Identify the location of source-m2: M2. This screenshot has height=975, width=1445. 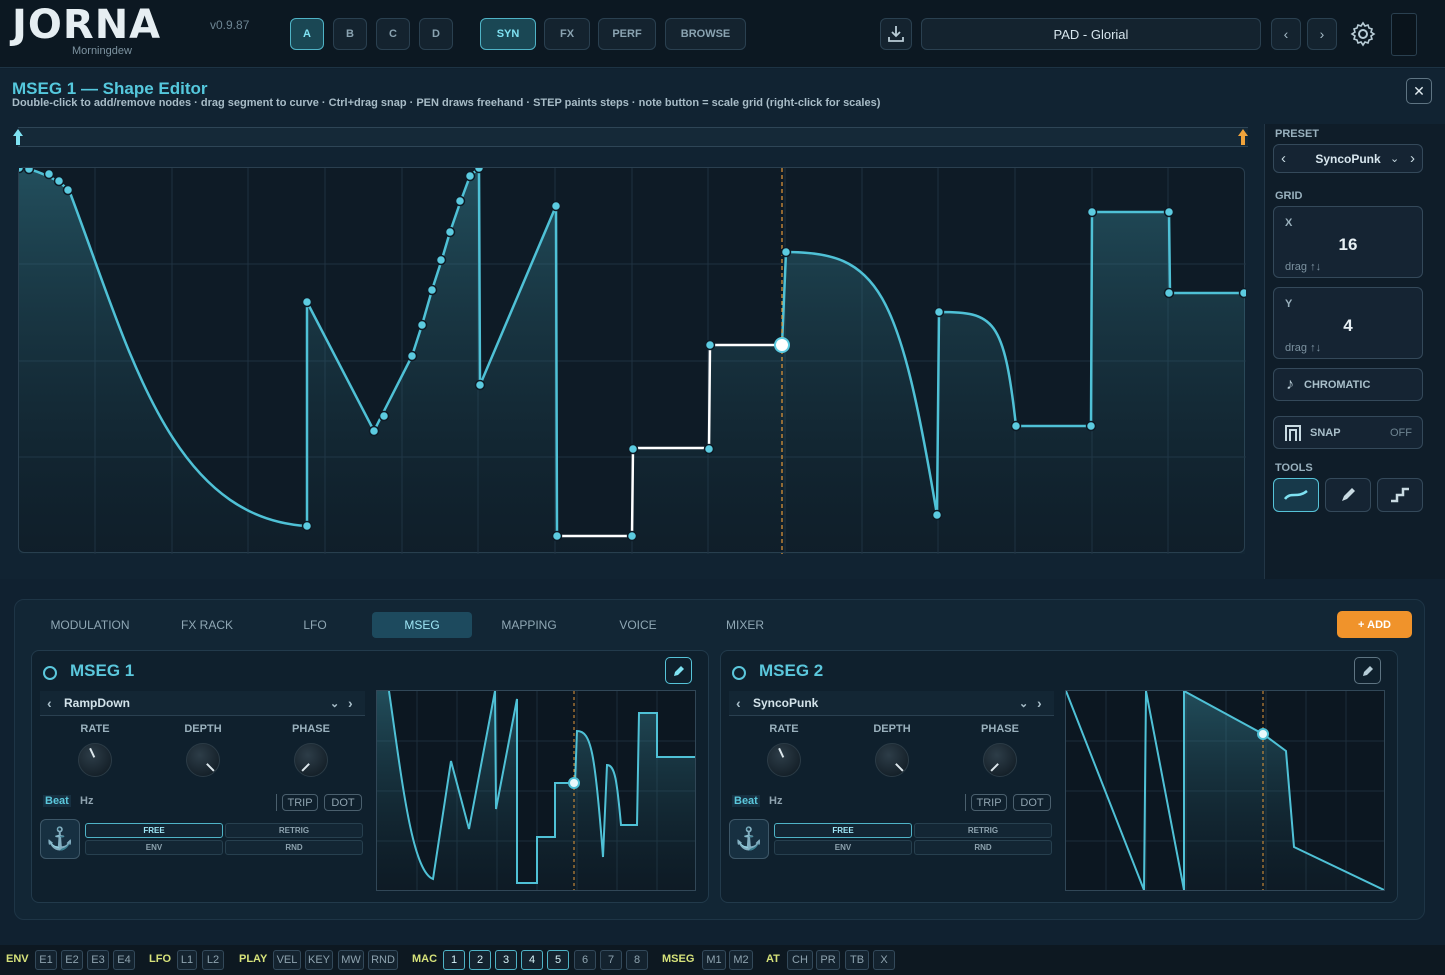
(741, 960).